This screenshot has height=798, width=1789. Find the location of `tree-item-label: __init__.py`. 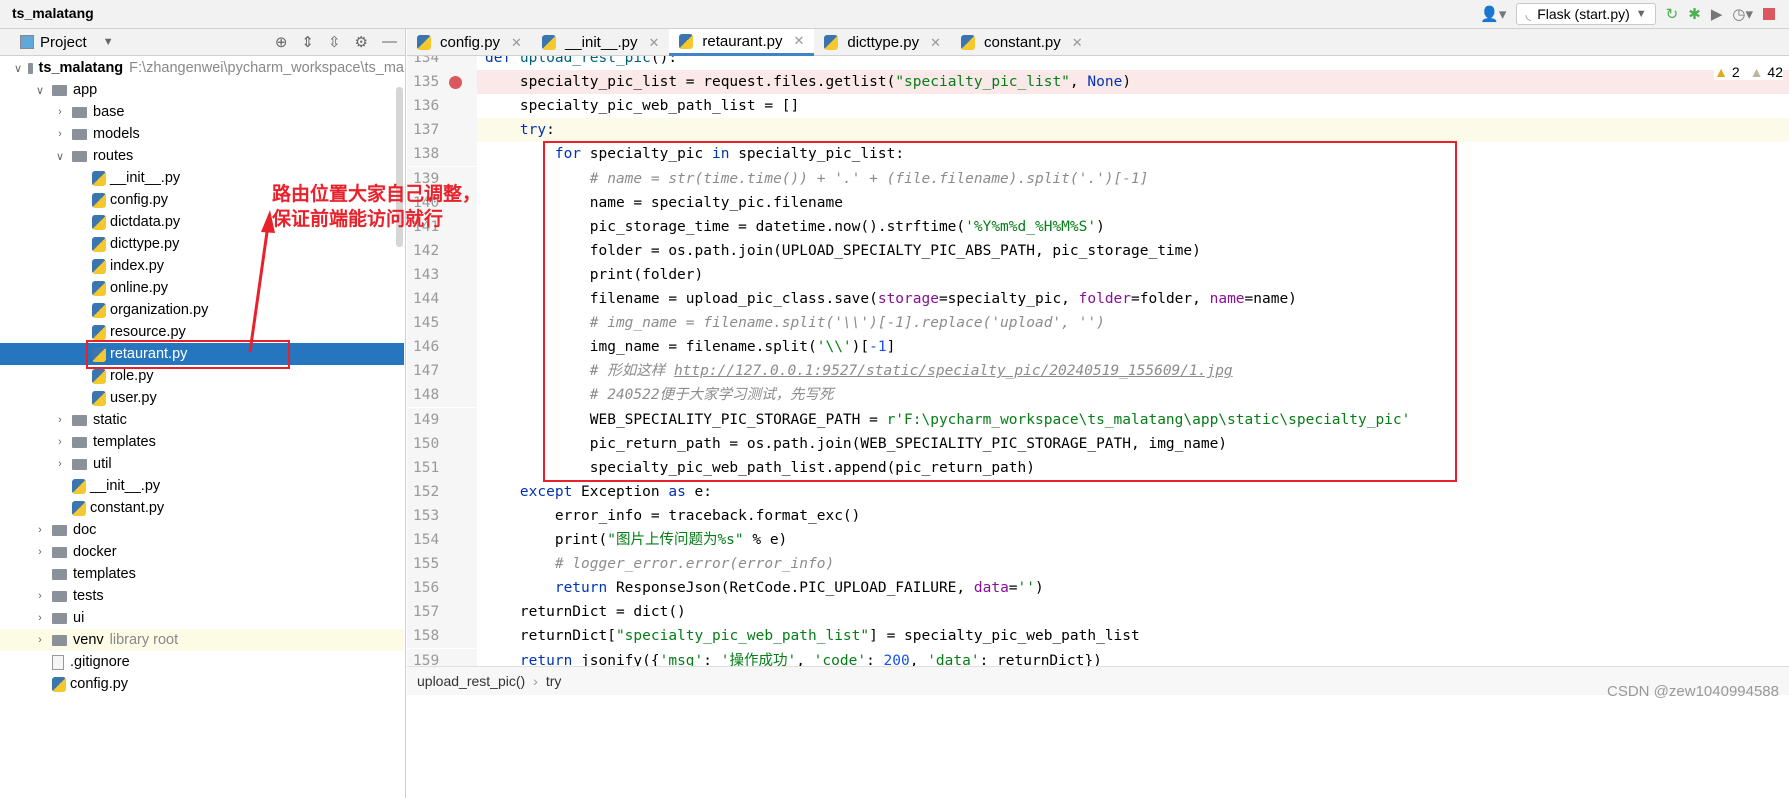

tree-item-label: __init__.py is located at coordinates (125, 486).